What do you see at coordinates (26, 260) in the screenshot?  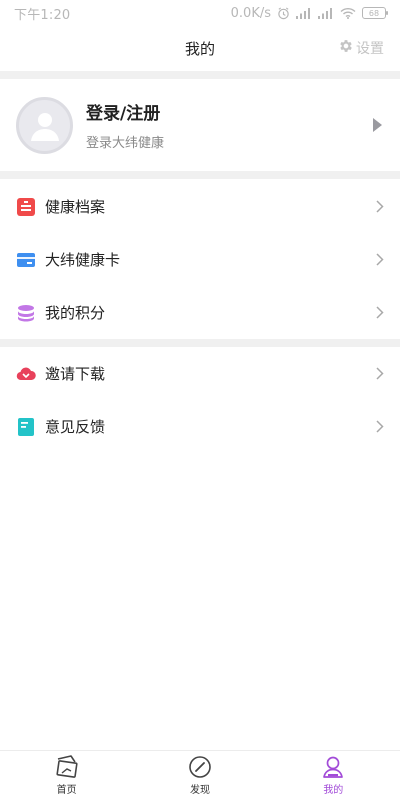 I see `health-card-icon` at bounding box center [26, 260].